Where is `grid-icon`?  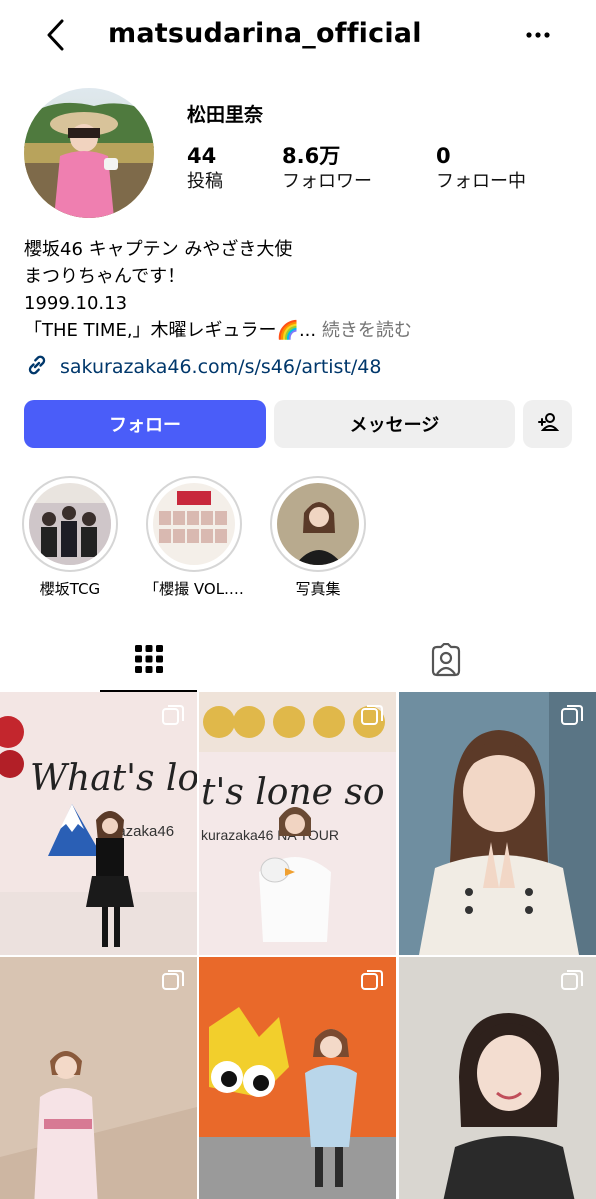 grid-icon is located at coordinates (149, 661).